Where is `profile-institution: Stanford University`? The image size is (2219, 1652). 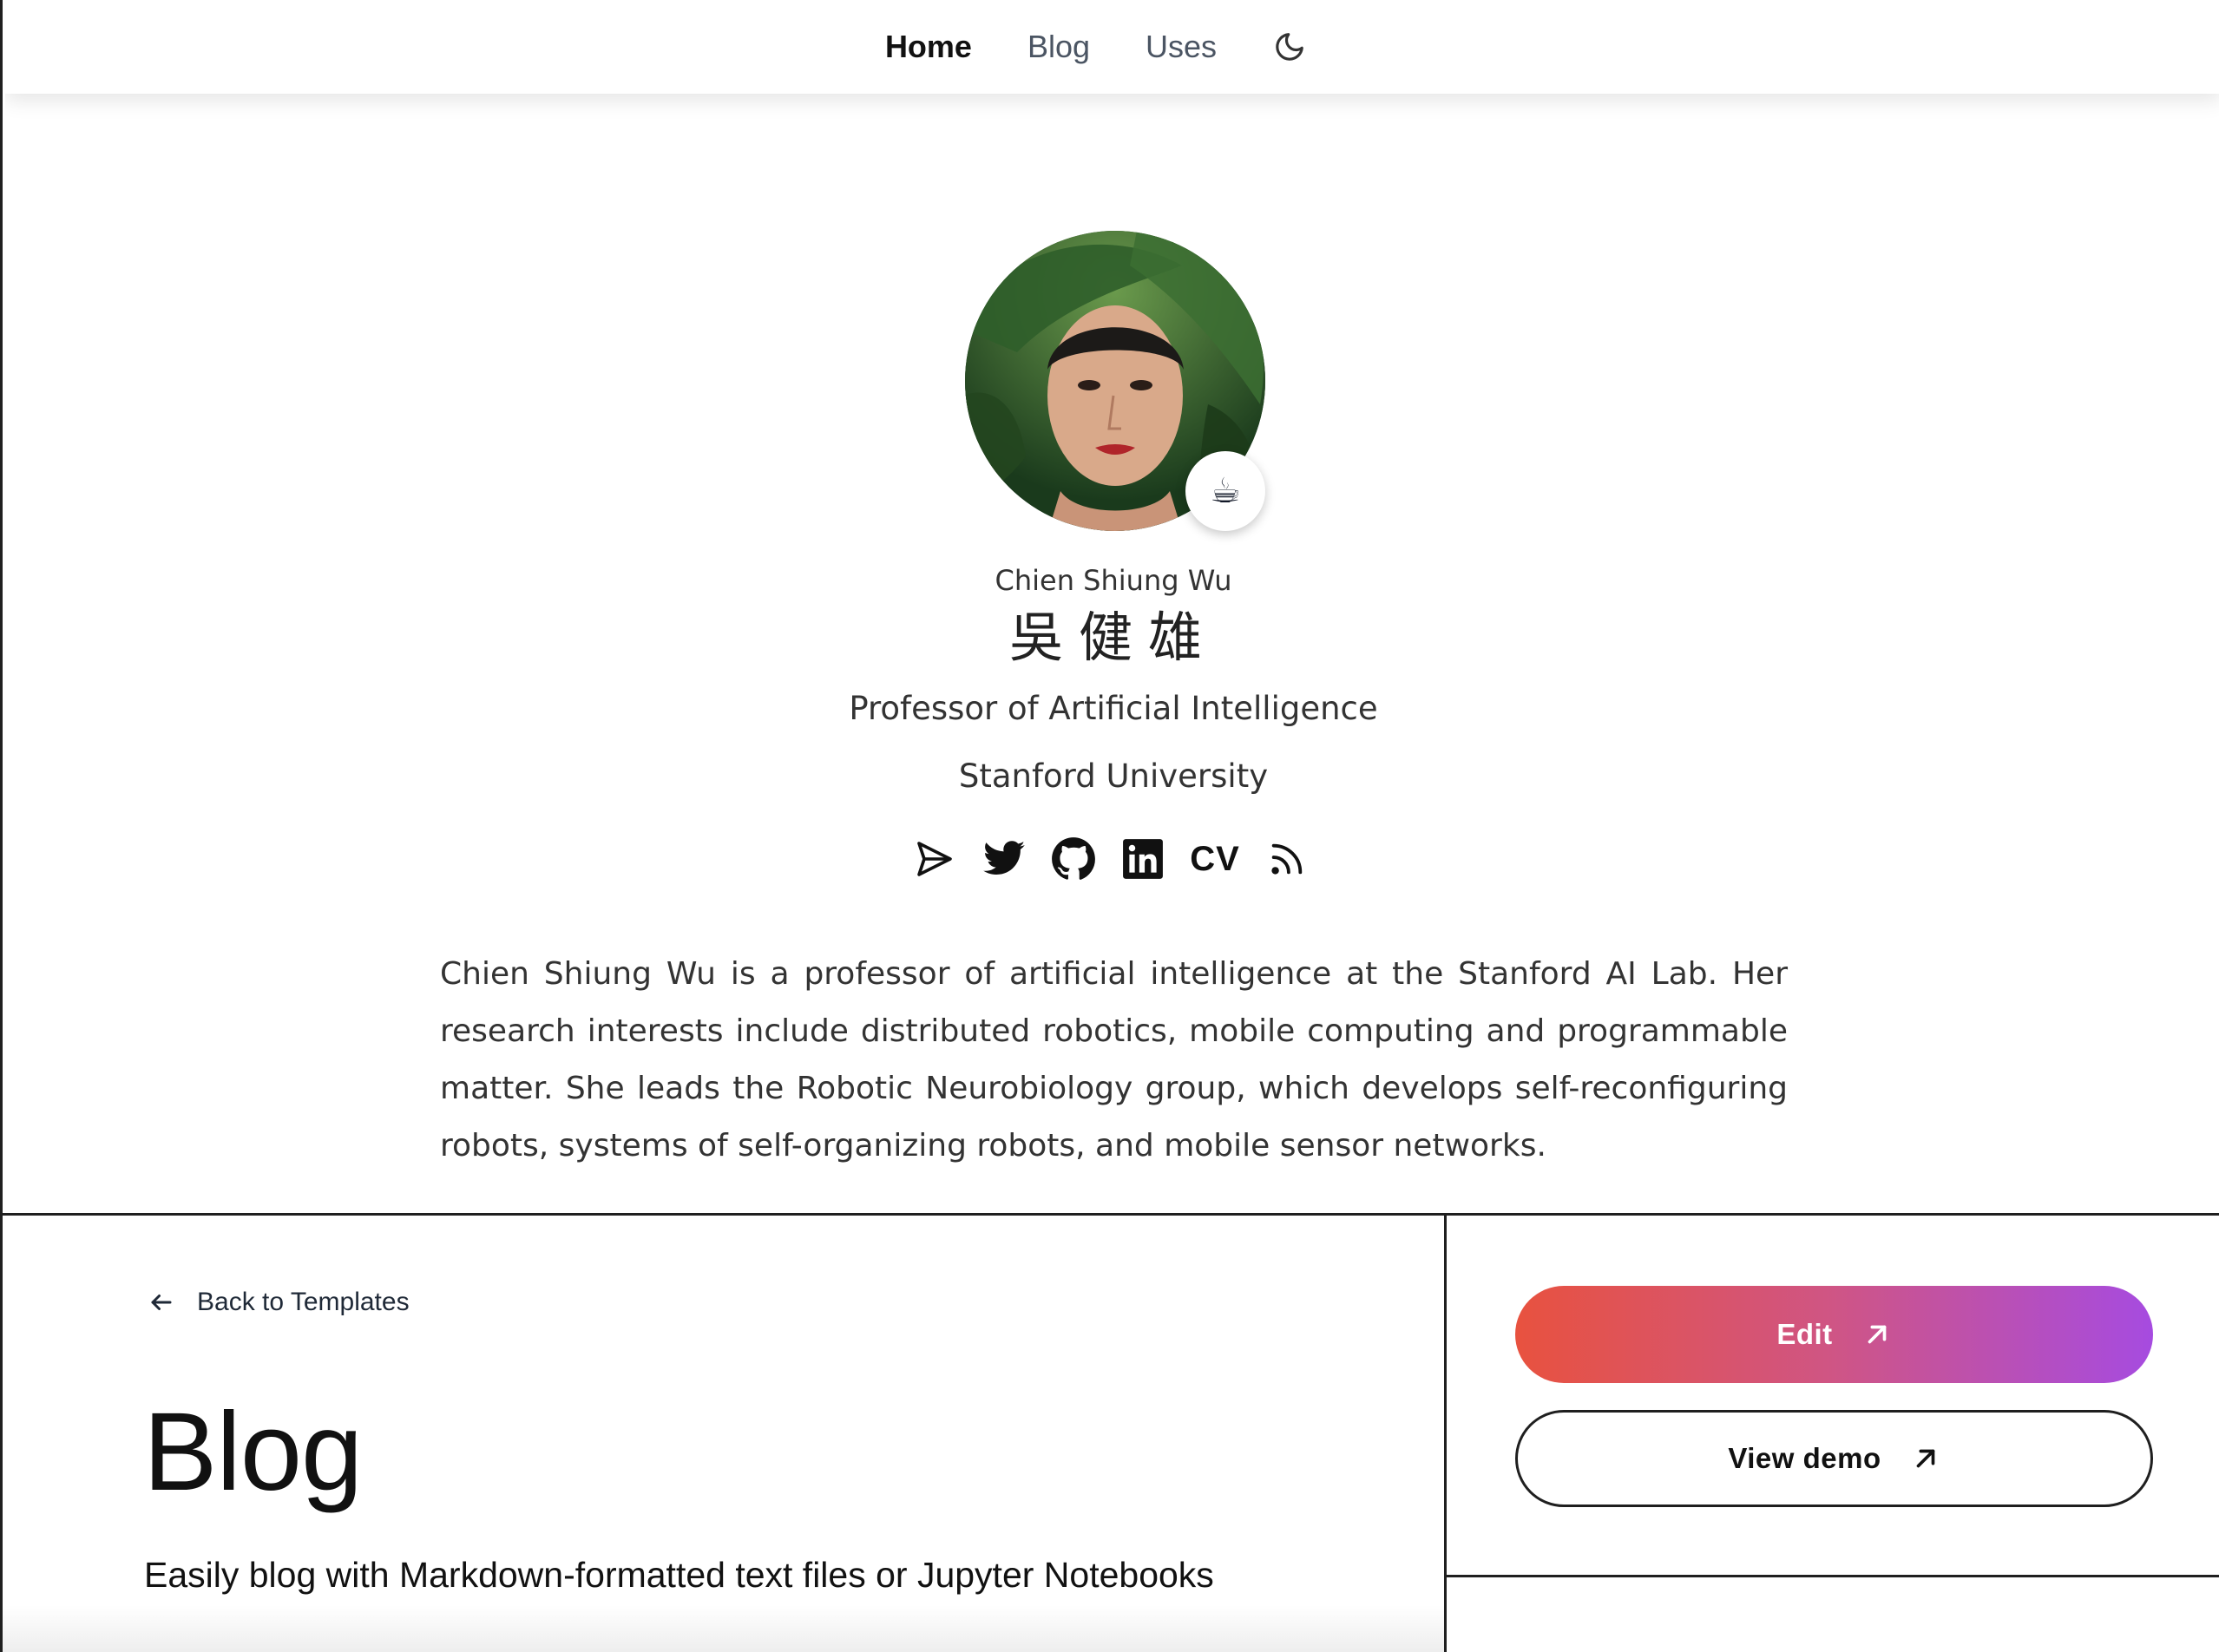 profile-institution: Stanford University is located at coordinates (1113, 776).